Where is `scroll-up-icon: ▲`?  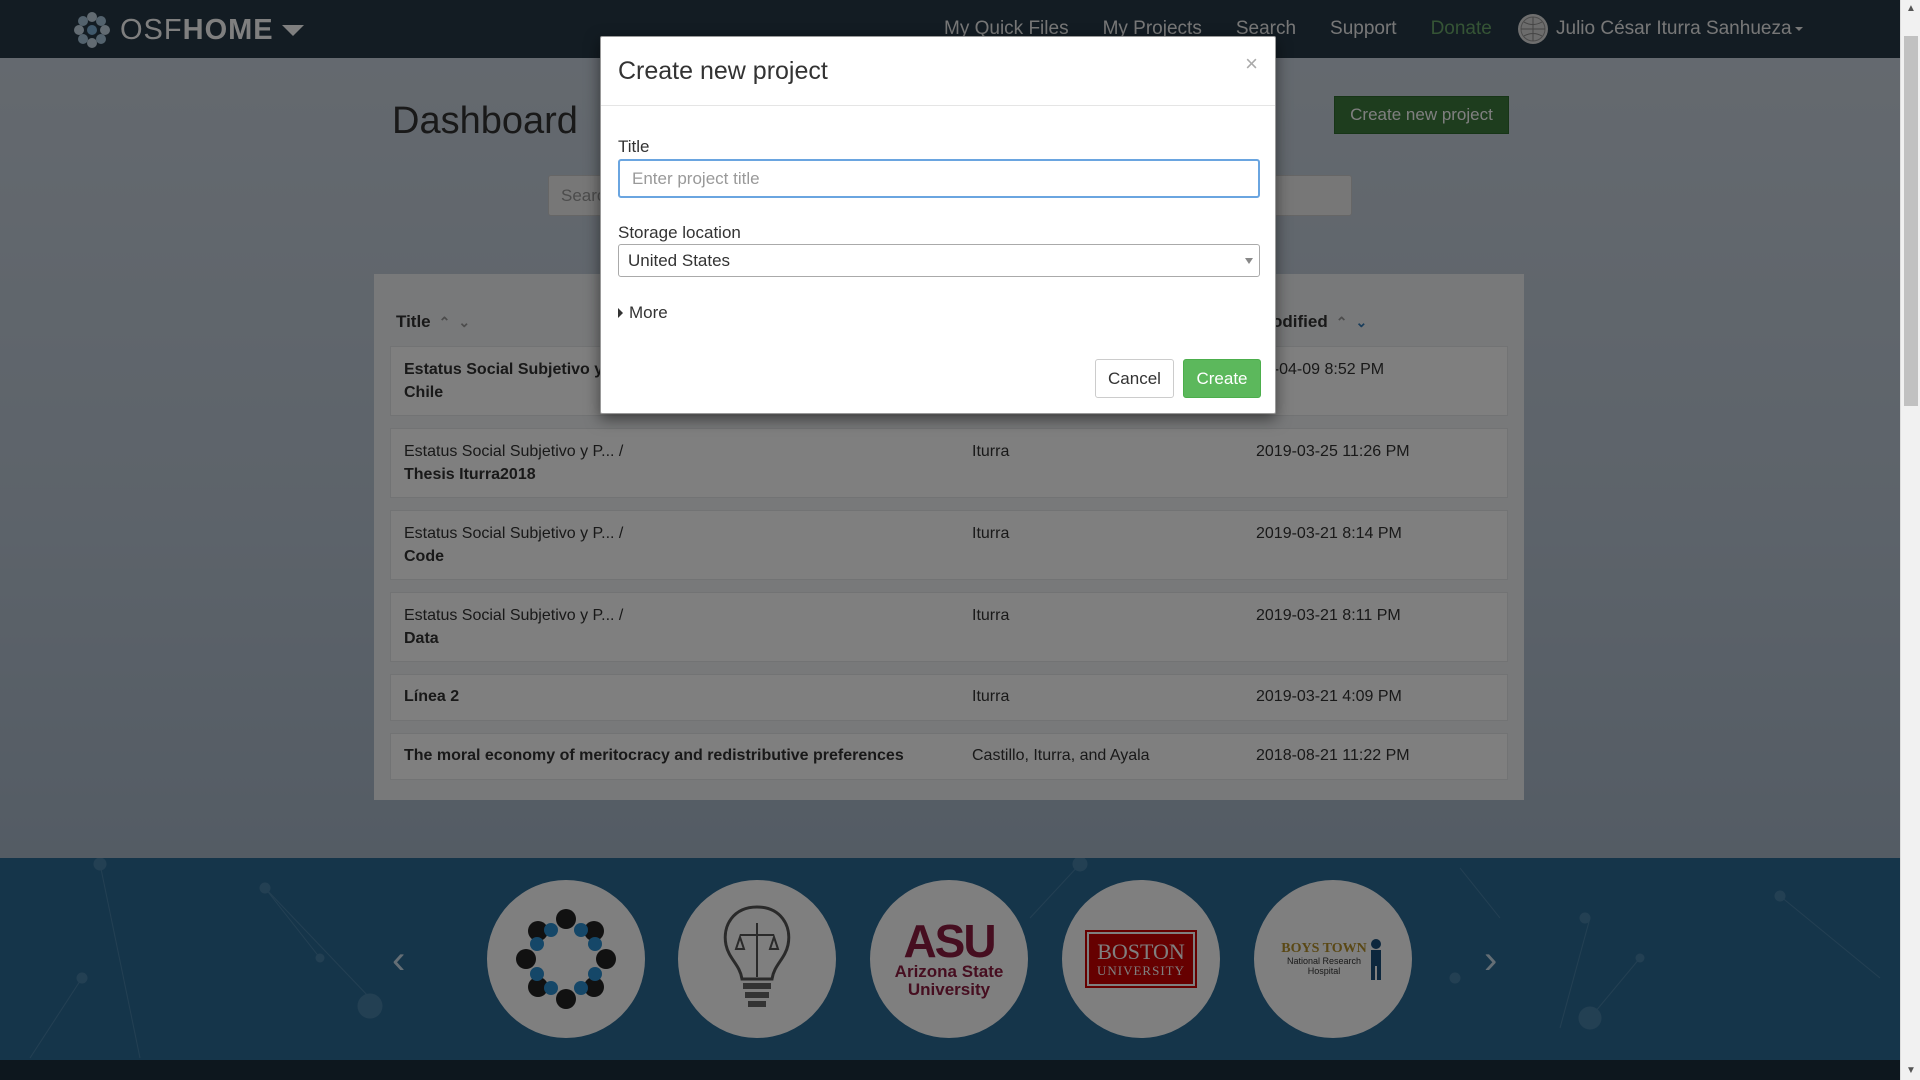
scroll-up-icon: ▲ is located at coordinates (1910, 9).